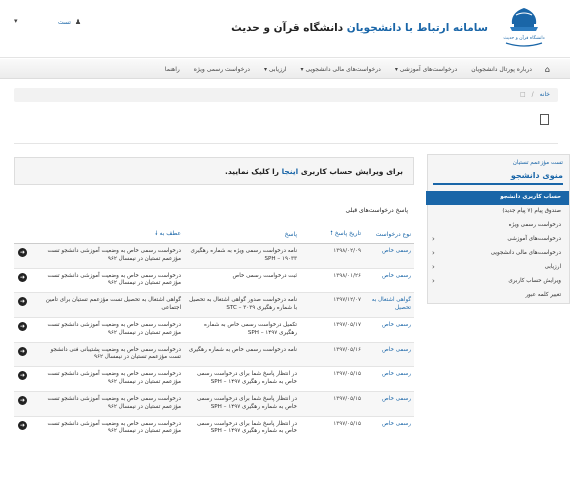 This screenshot has height=494, width=570. What do you see at coordinates (286, 143) in the screenshot?
I see `divider` at bounding box center [286, 143].